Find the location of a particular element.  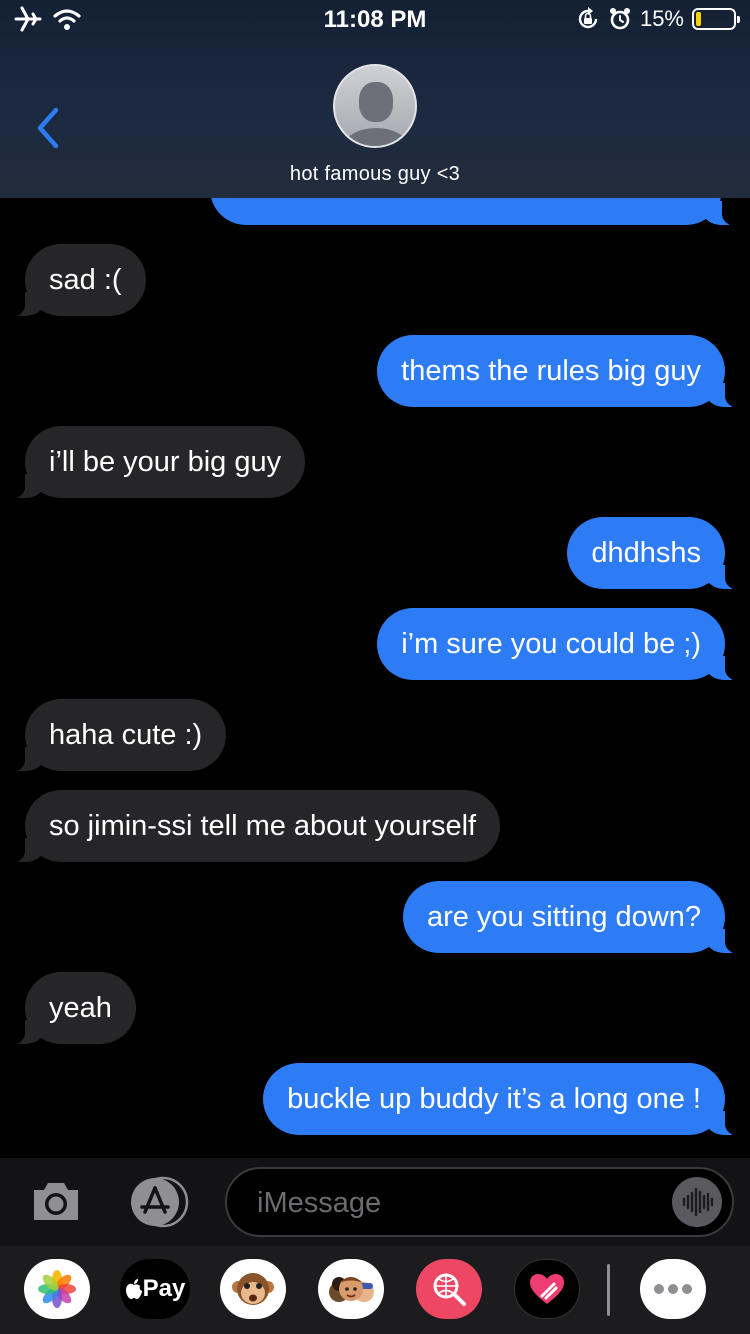

message-bubble-partial is located at coordinates (474, 212).